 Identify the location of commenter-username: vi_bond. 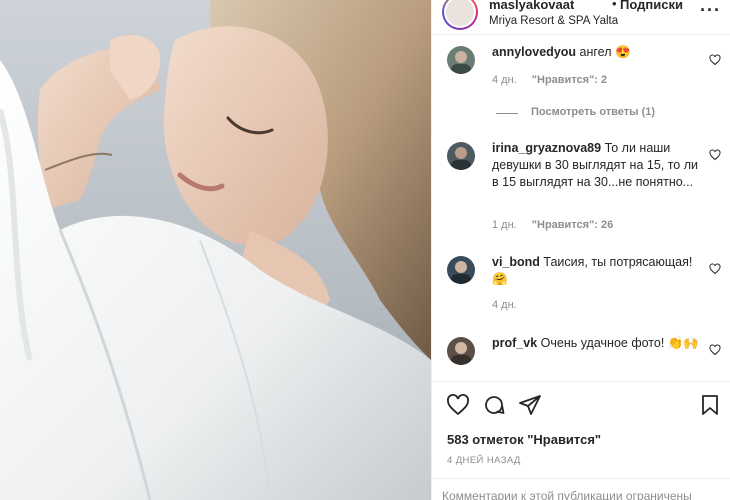
(516, 262).